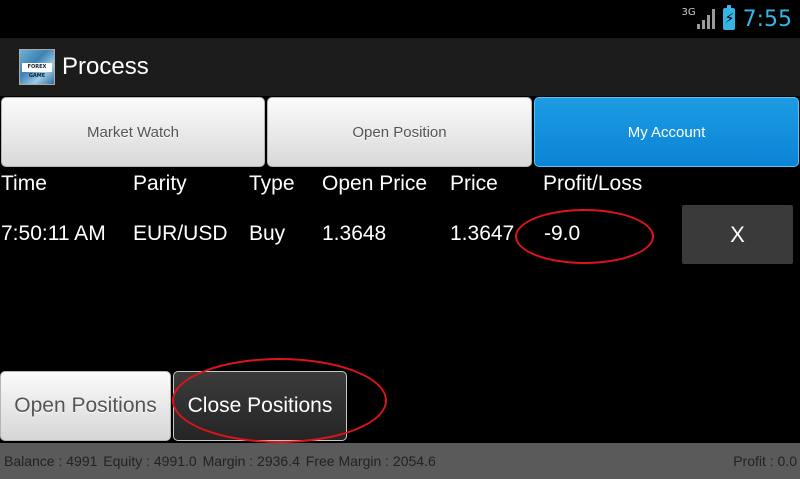 The height and width of the screenshot is (479, 800). I want to click on column-header-parity: Parity, so click(160, 183).